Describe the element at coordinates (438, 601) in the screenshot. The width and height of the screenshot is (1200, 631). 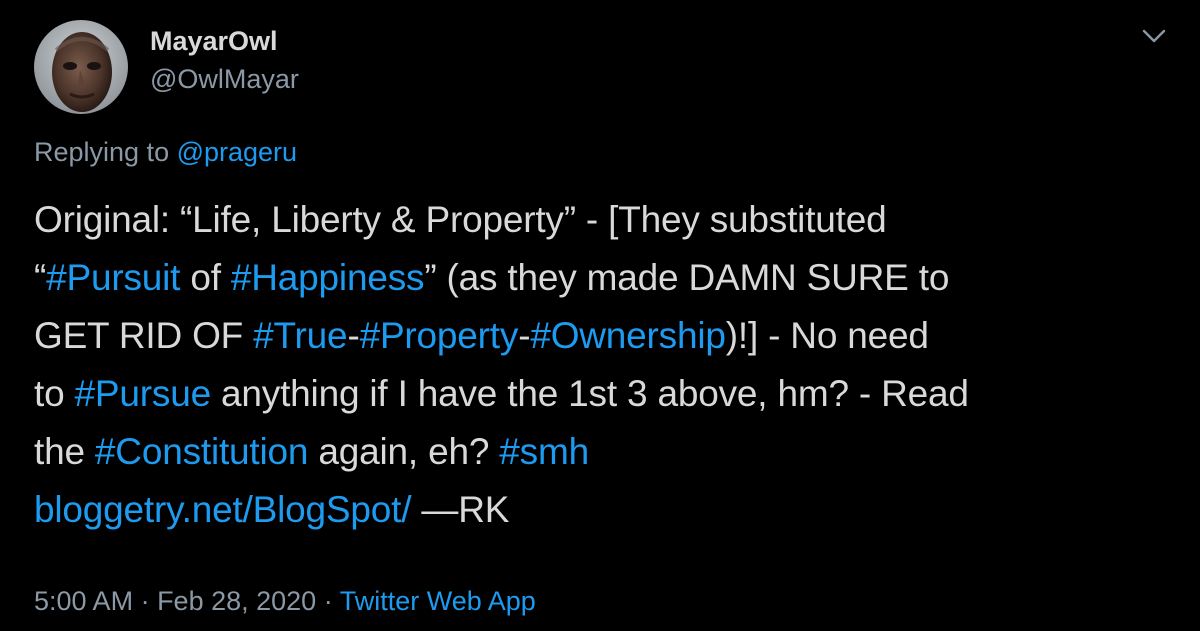
I see `source-app-link: Twitter Web App` at that location.